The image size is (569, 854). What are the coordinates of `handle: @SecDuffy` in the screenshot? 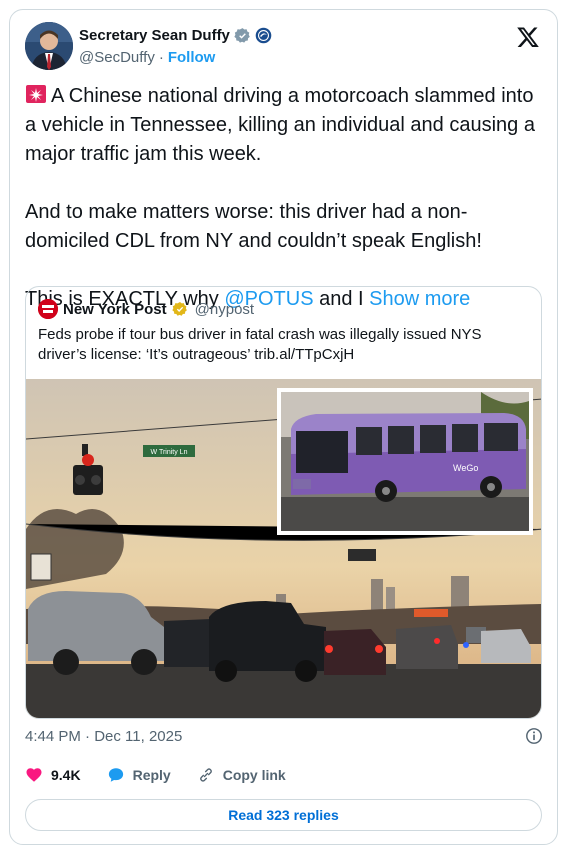 It's located at (117, 57).